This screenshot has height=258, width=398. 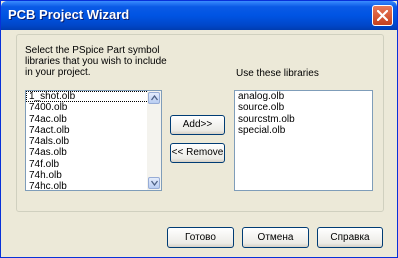 I want to click on available-library-item: 74als.olb, so click(x=93, y=141).